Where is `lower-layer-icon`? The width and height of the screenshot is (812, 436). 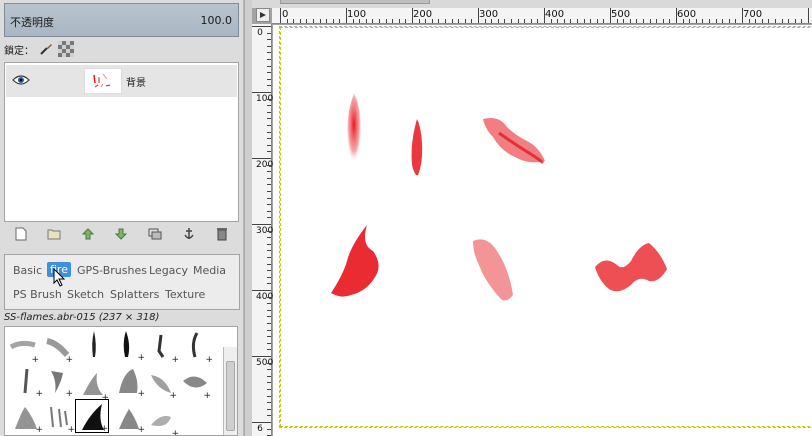 lower-layer-icon is located at coordinates (121, 234).